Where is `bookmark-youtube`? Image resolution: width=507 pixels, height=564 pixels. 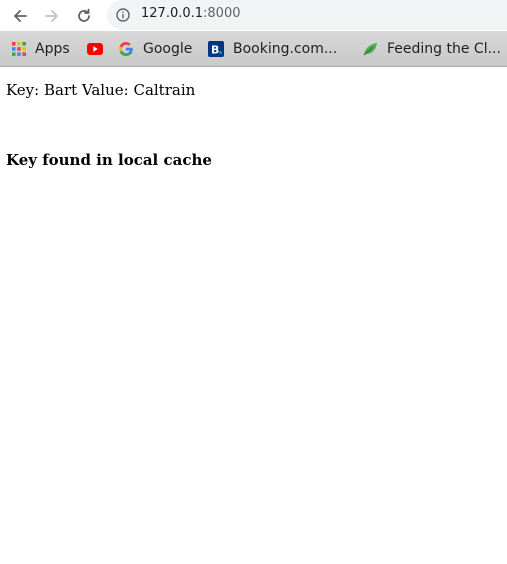 bookmark-youtube is located at coordinates (95, 48).